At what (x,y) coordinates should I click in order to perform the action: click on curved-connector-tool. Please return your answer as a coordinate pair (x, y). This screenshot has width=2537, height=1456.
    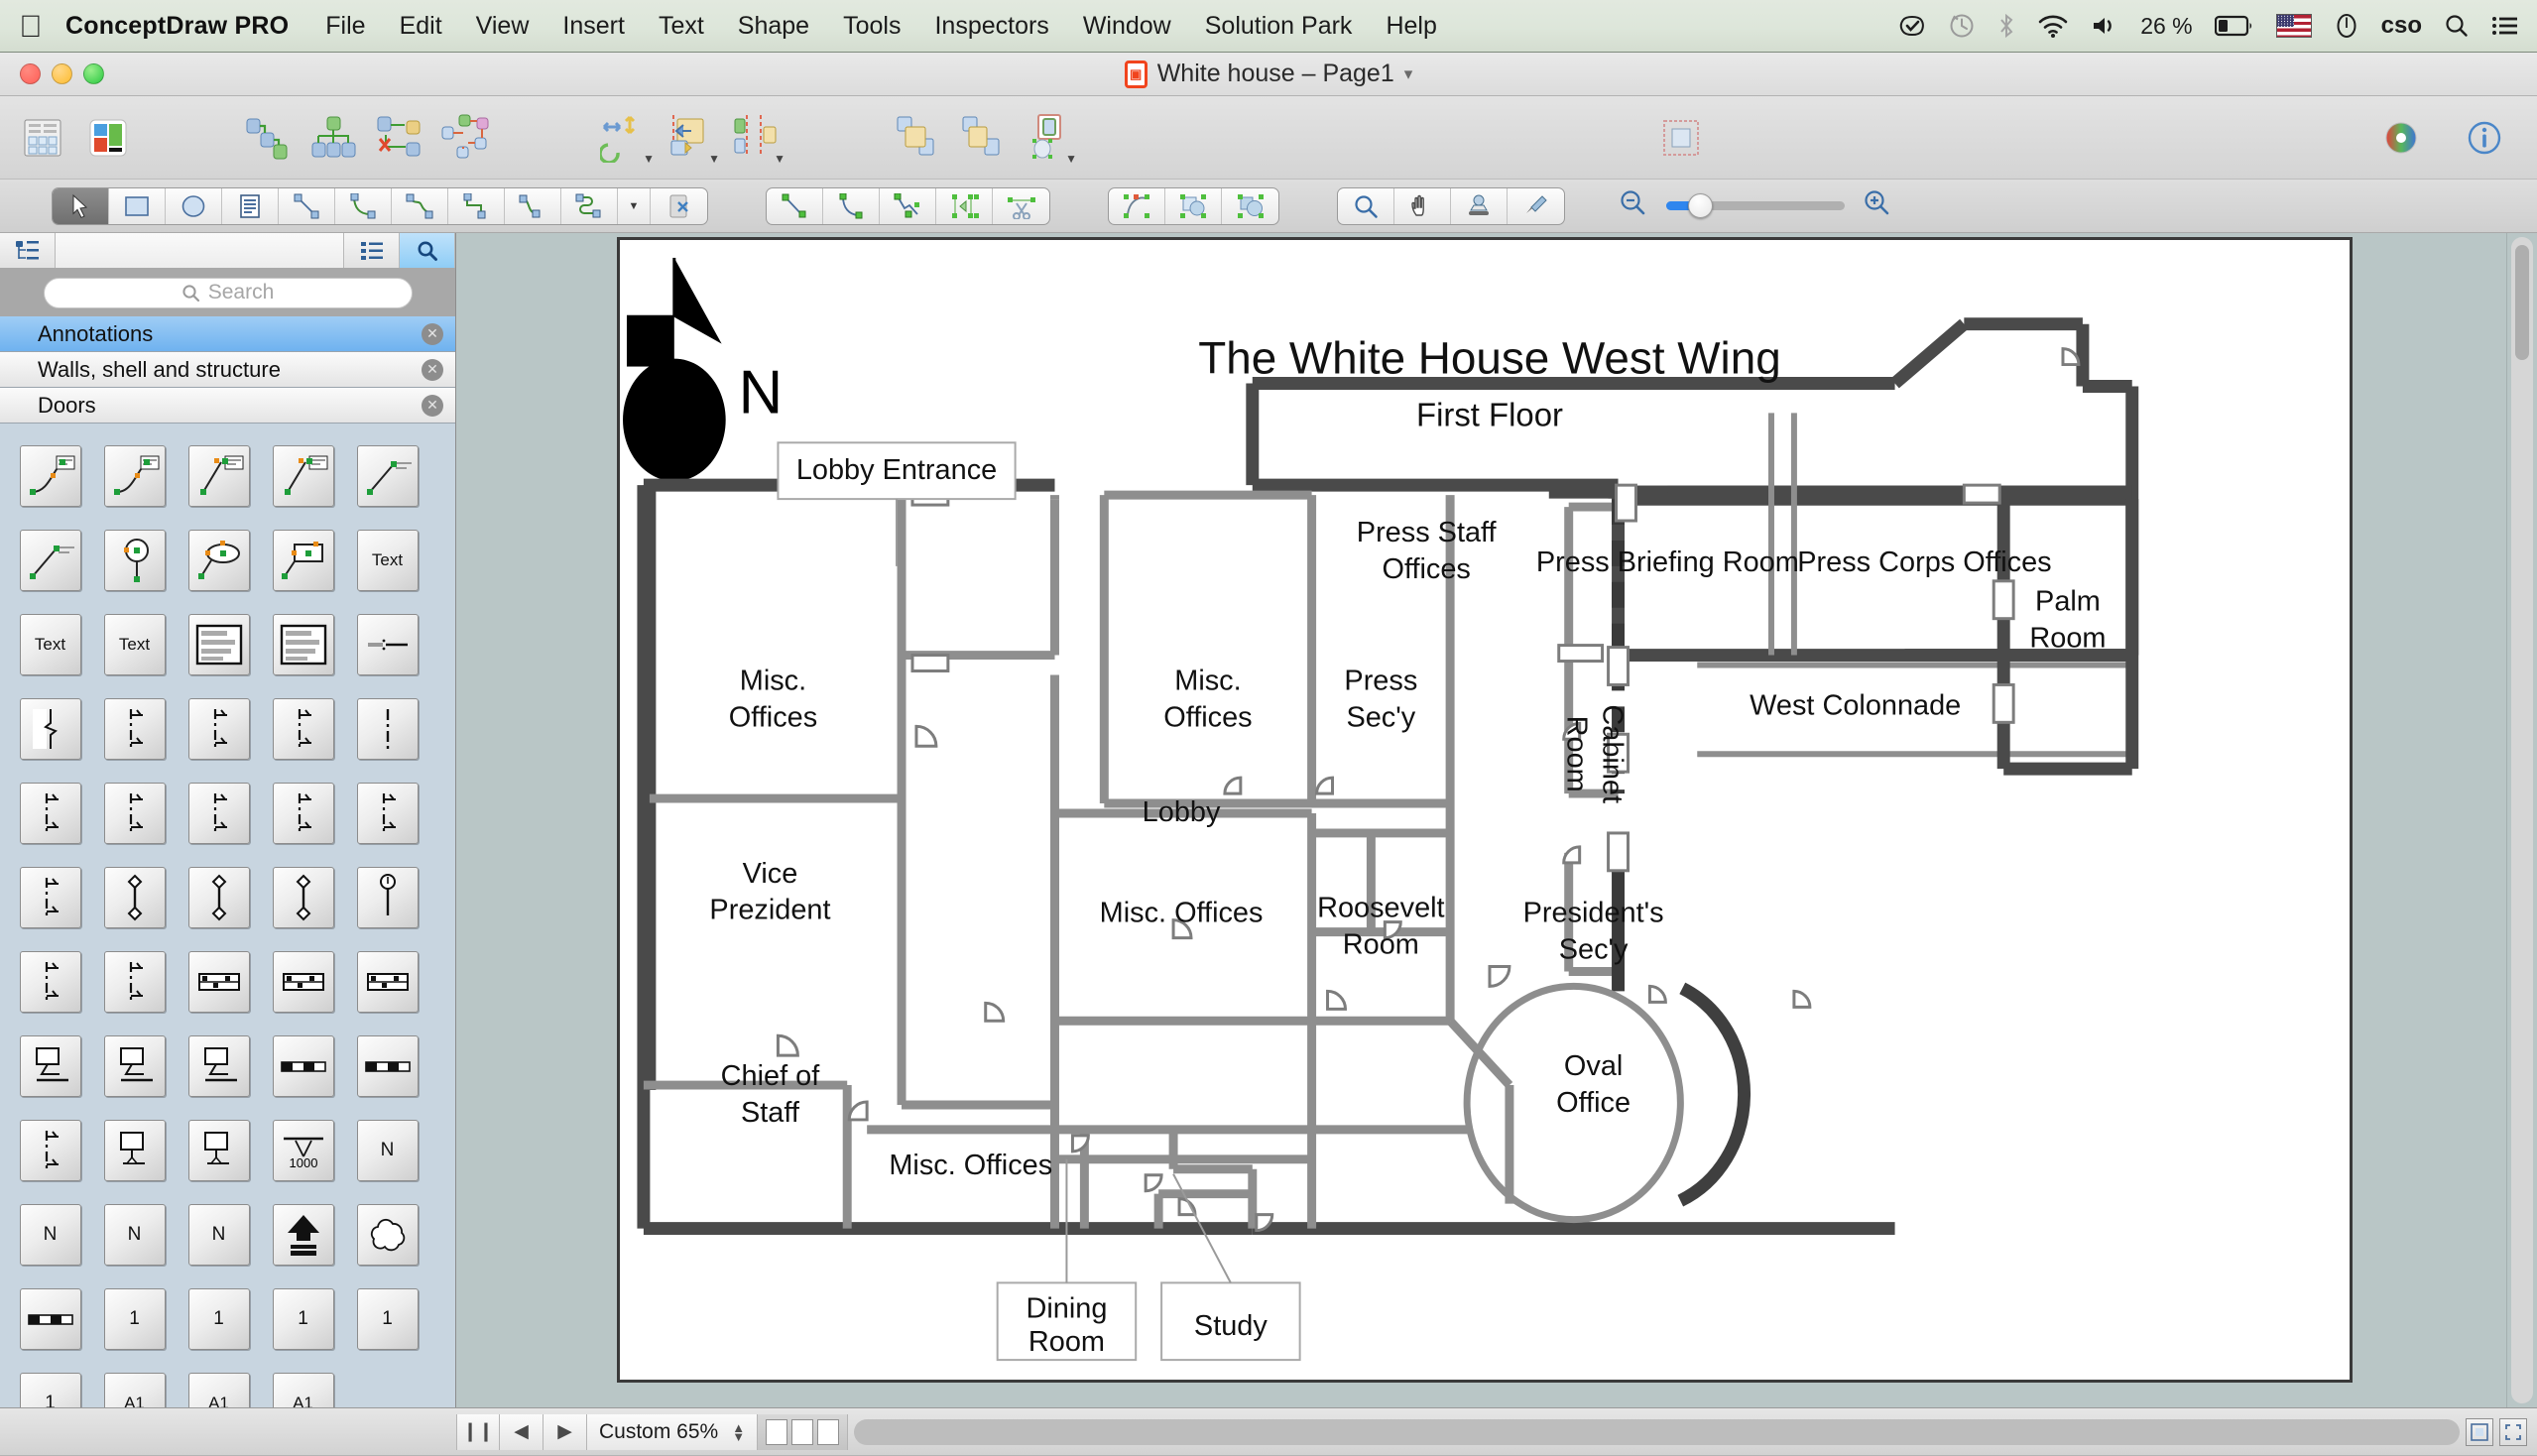
    Looking at the image, I should click on (363, 205).